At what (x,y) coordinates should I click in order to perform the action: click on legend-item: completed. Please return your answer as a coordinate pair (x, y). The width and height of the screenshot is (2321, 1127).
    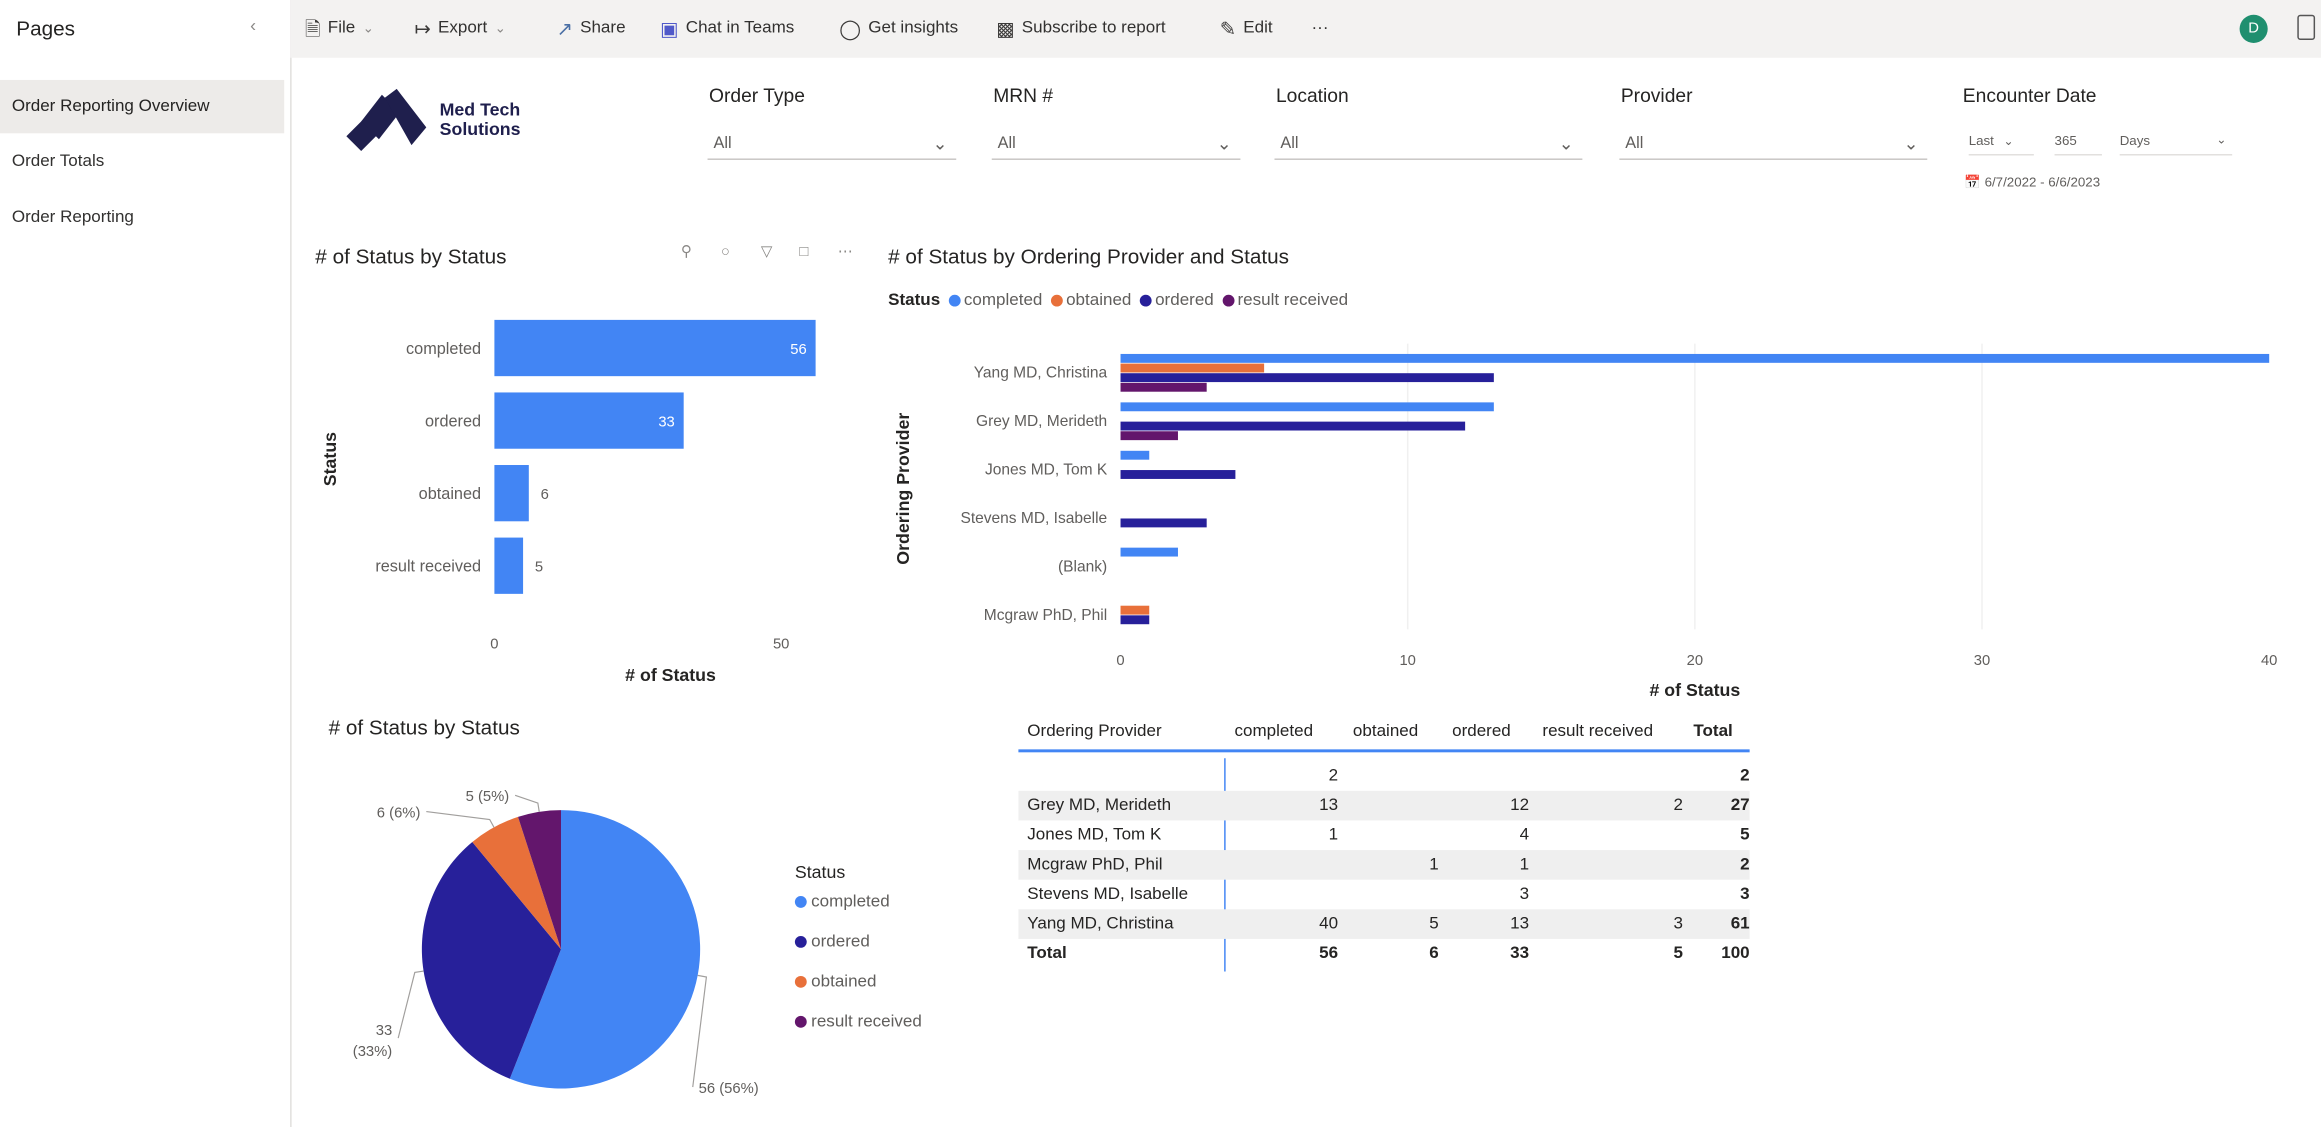
    Looking at the image, I should click on (995, 301).